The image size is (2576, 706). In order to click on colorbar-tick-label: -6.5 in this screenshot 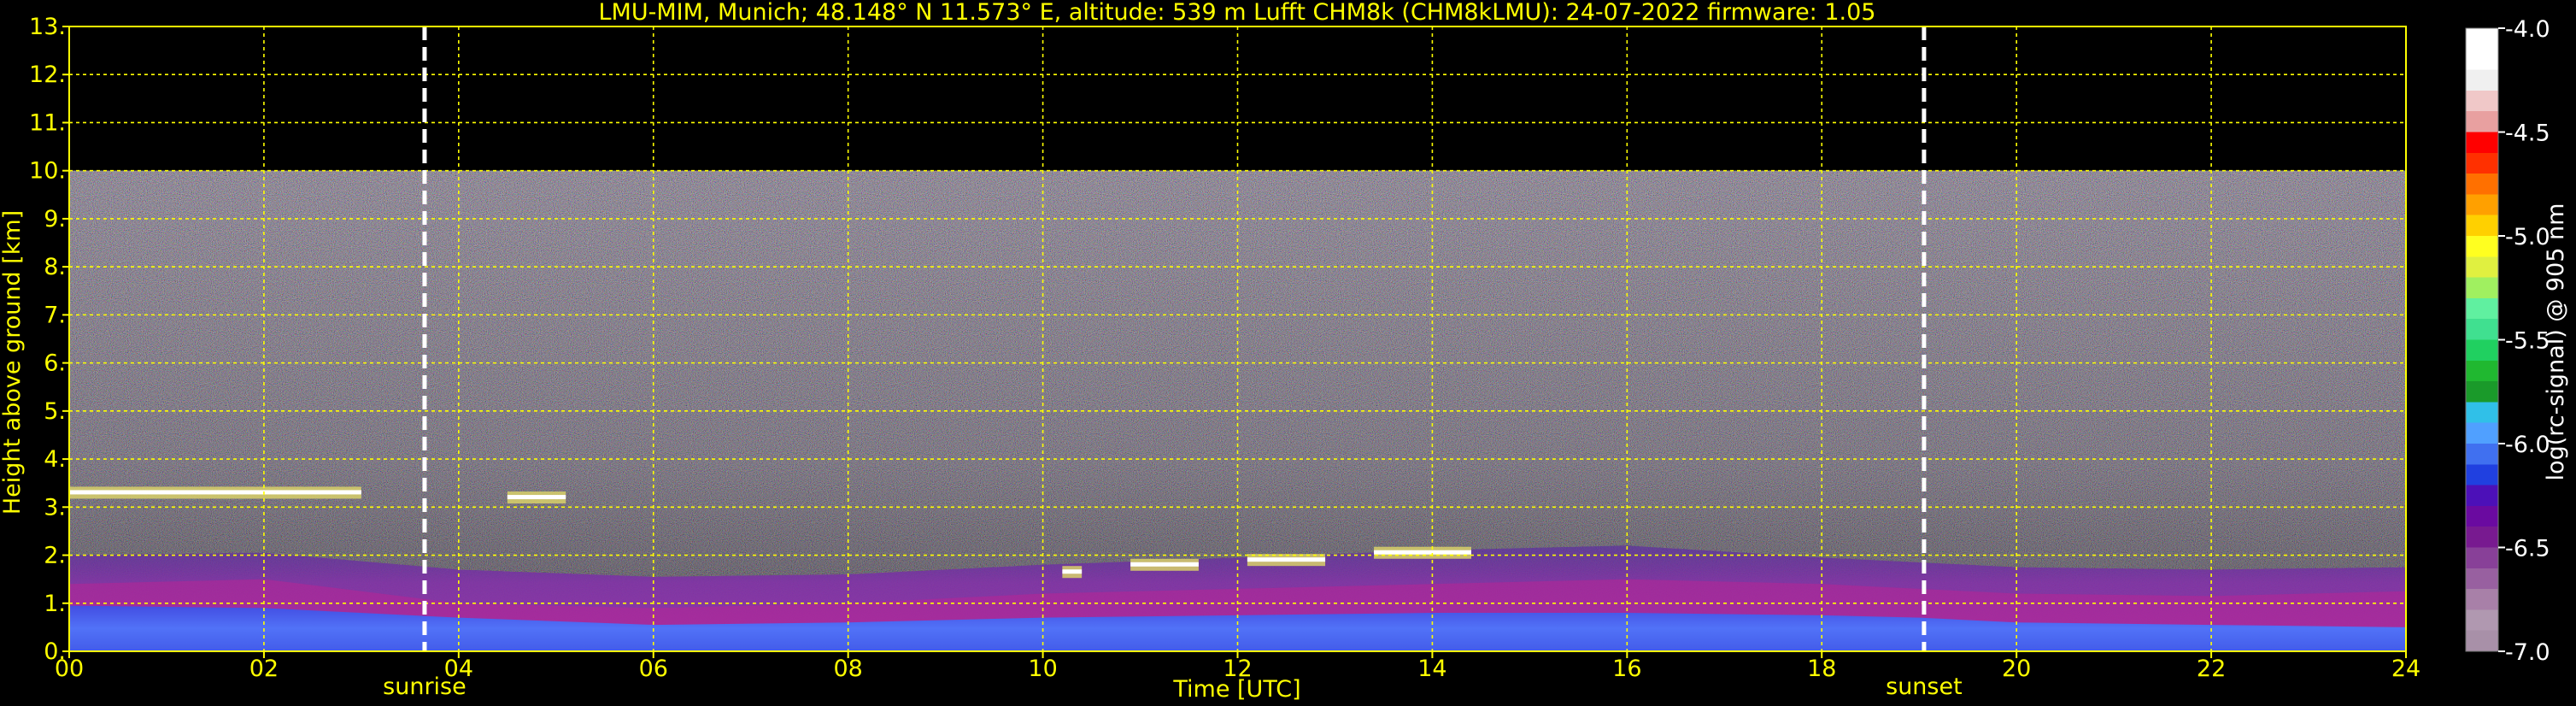, I will do `click(2527, 549)`.